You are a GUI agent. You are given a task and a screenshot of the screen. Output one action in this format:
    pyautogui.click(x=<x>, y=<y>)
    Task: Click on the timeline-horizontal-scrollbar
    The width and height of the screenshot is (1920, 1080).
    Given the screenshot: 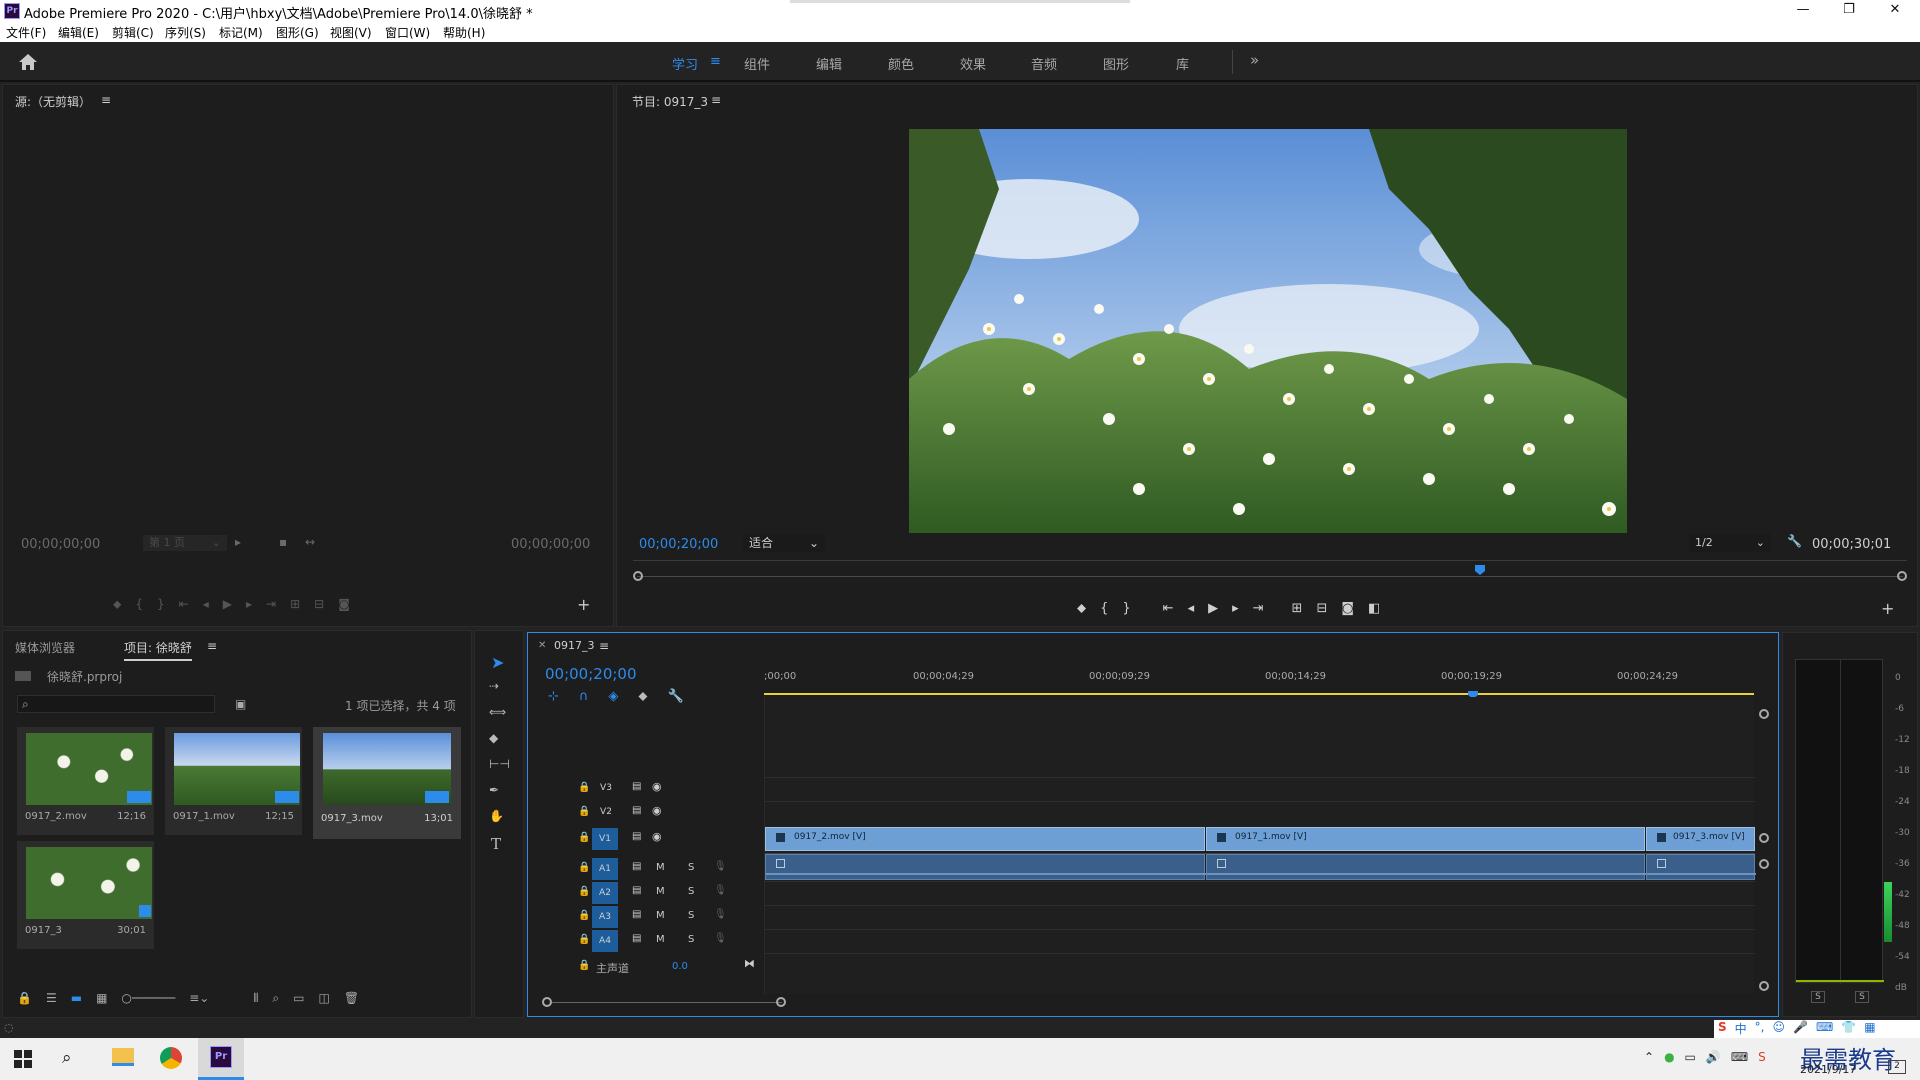 What is the action you would take?
    pyautogui.click(x=1152, y=1003)
    